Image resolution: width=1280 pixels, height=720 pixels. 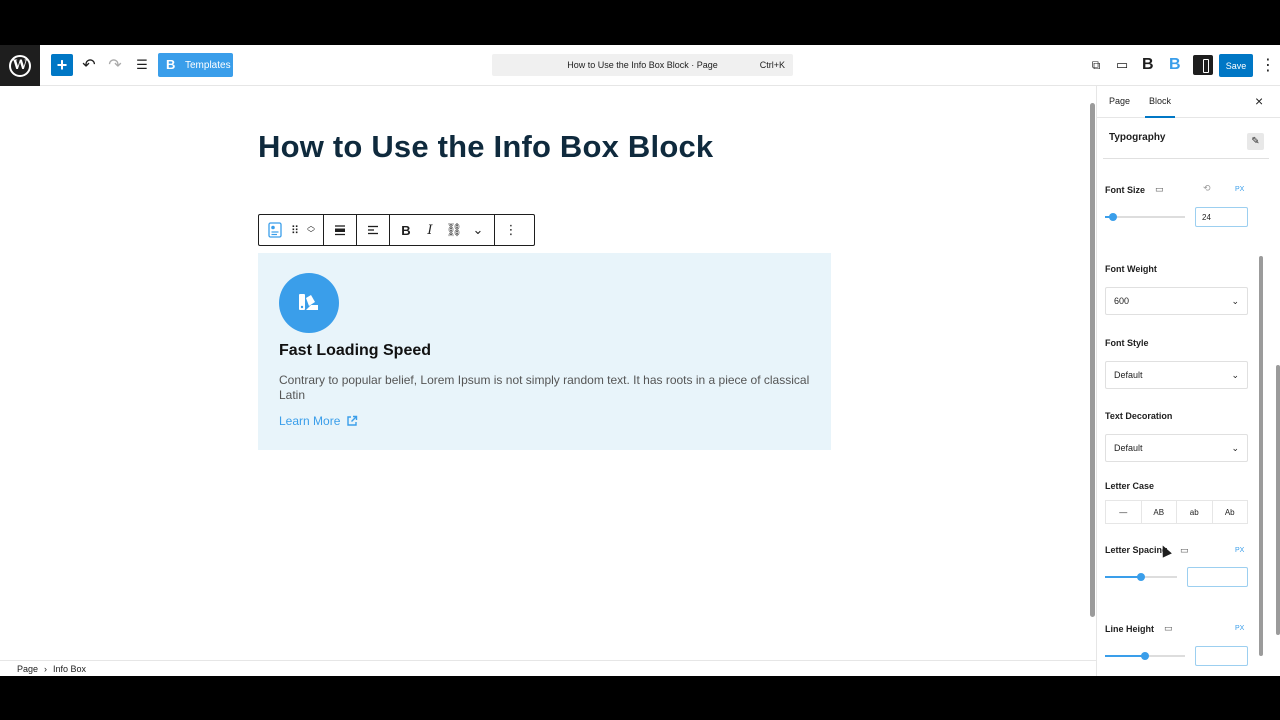 I want to click on tab-page: Page, so click(x=1119, y=101).